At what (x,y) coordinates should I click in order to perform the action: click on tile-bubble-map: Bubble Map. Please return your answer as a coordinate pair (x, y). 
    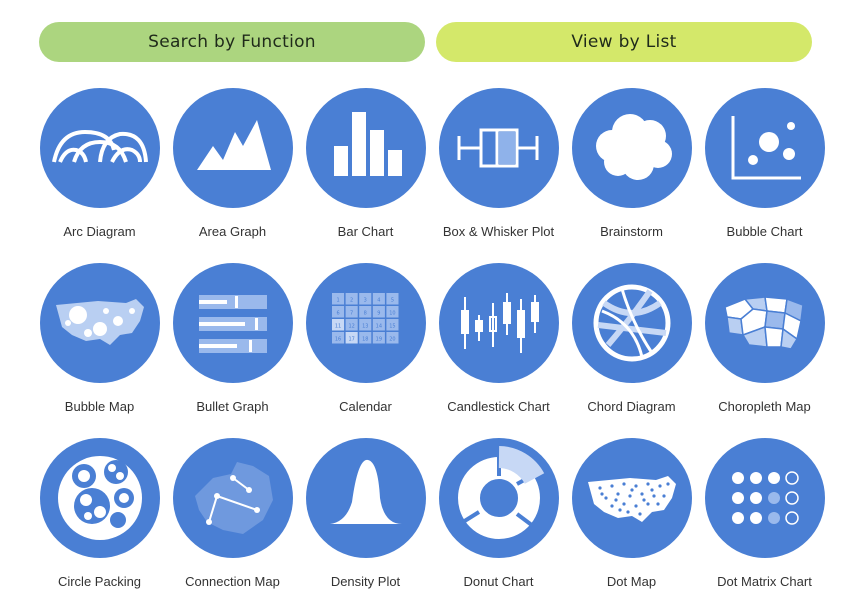
    Looking at the image, I should click on (99, 350).